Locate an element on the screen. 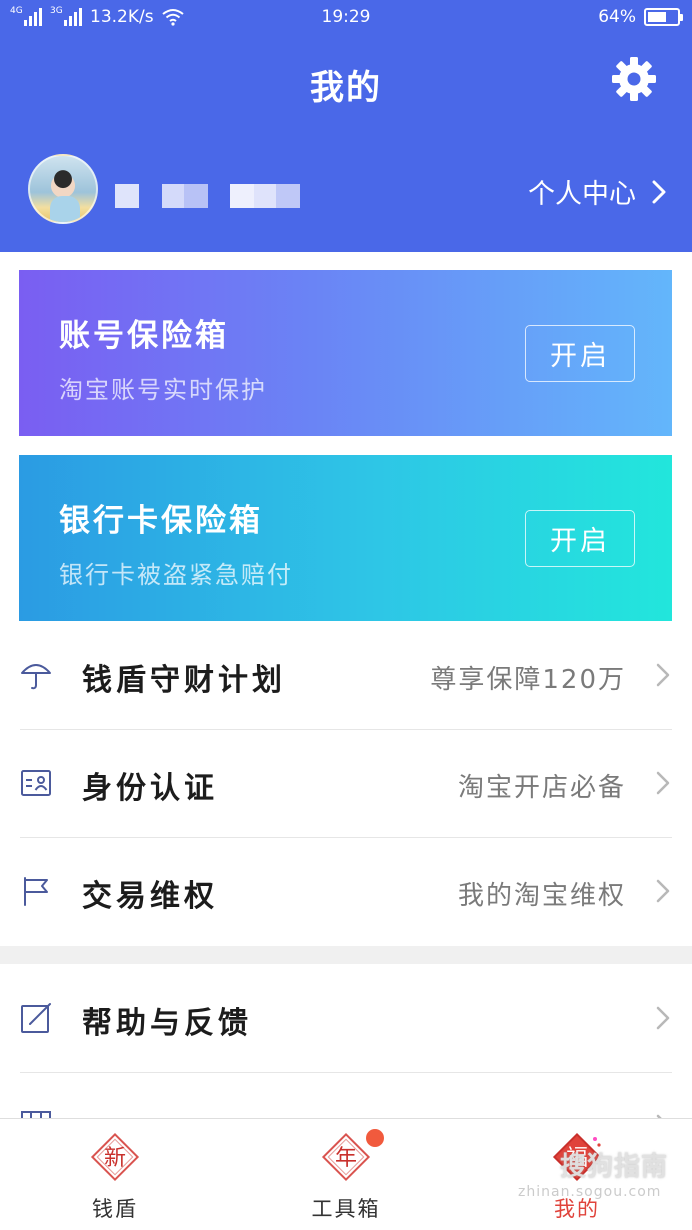  umbrella-icon is located at coordinates (36, 677).